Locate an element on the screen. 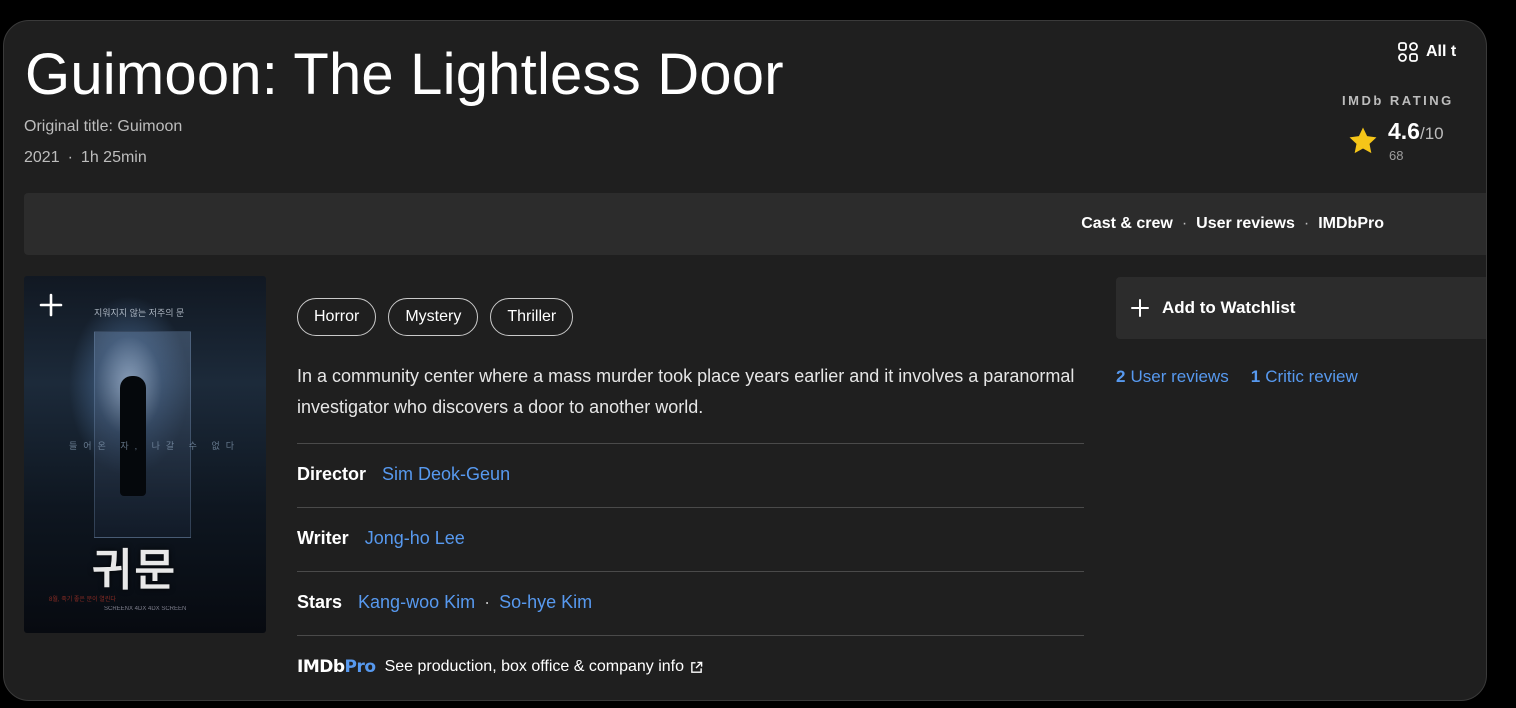  poster-midline: 들어온 자, 나갈 수 없다 is located at coordinates (155, 446).